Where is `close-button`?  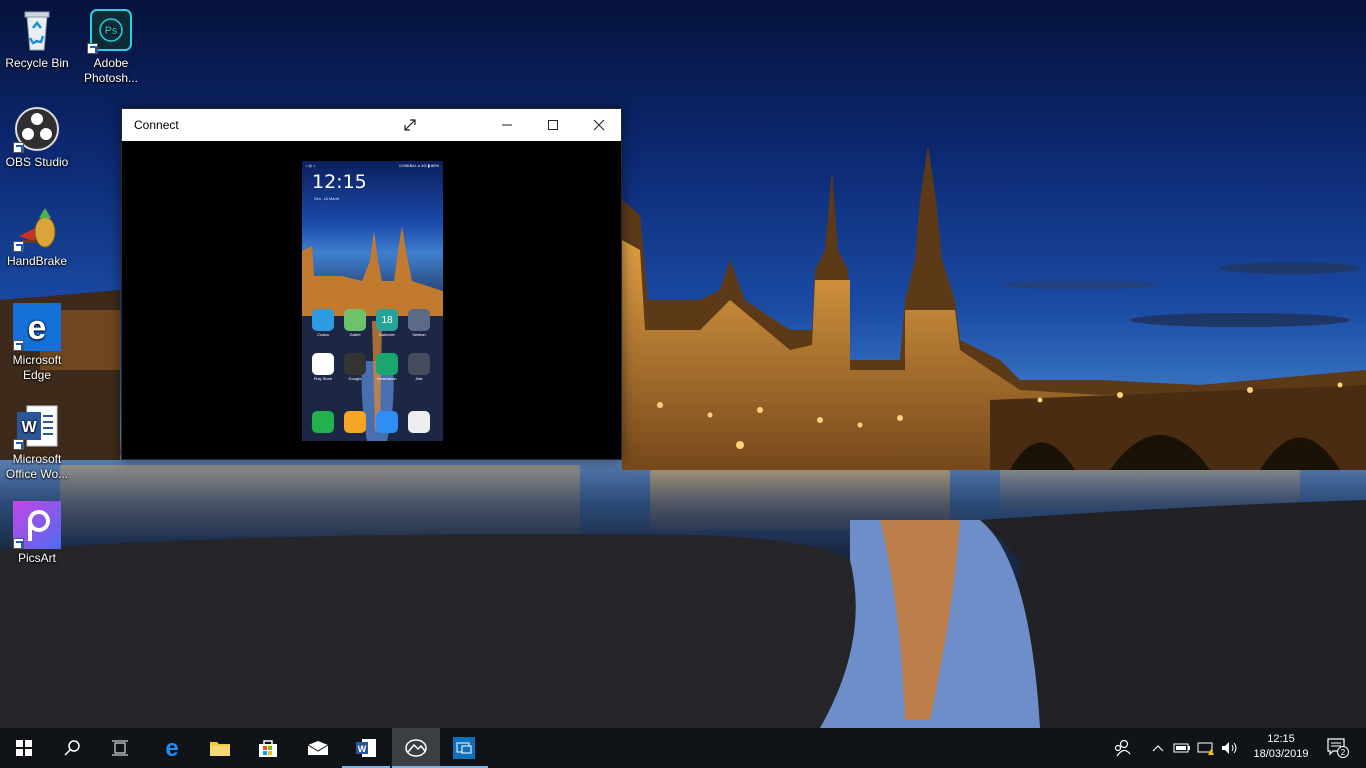
close-button is located at coordinates (599, 125).